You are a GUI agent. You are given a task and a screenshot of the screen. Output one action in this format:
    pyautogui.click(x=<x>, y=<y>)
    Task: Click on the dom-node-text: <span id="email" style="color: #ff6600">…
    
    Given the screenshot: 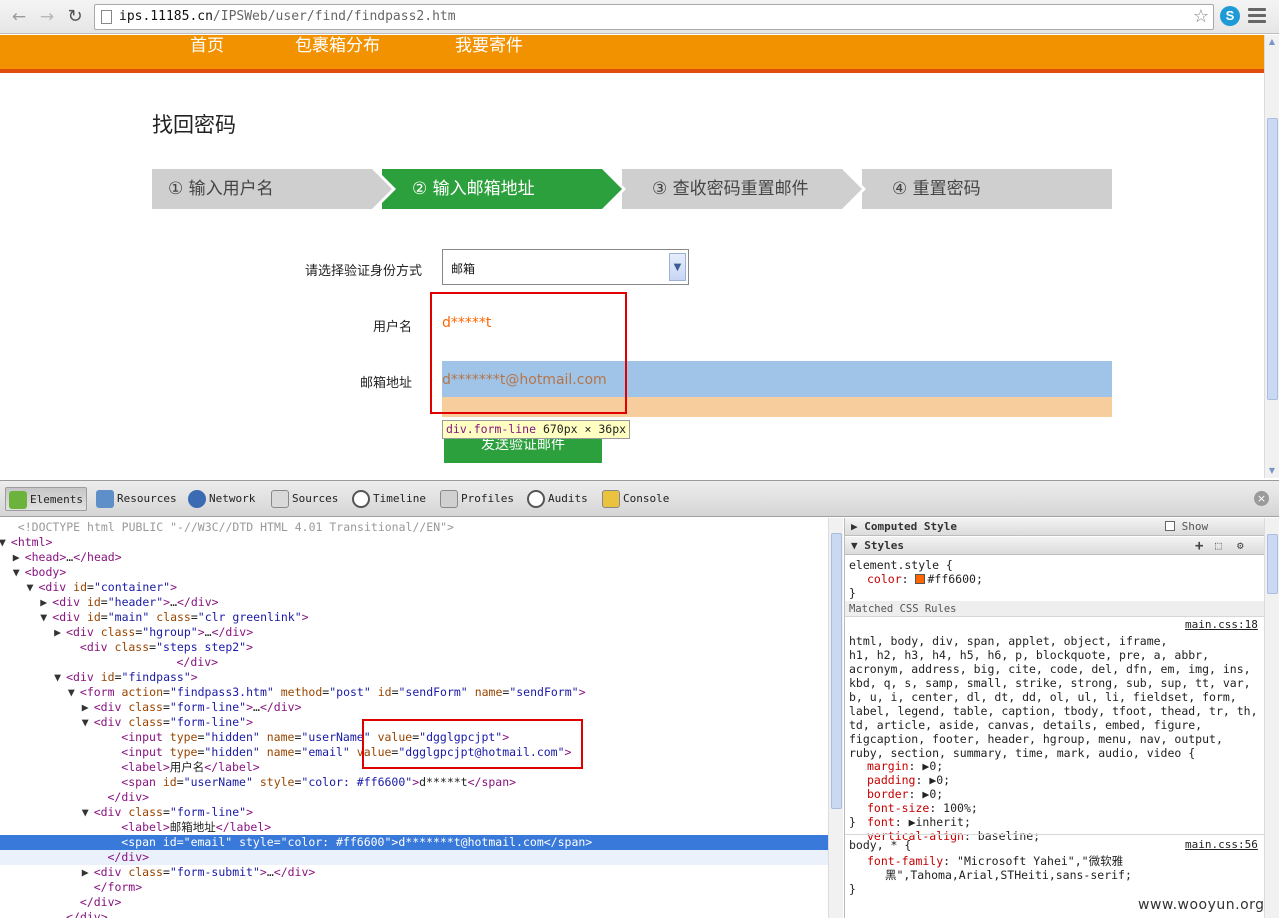 What is the action you would take?
    pyautogui.click(x=357, y=842)
    